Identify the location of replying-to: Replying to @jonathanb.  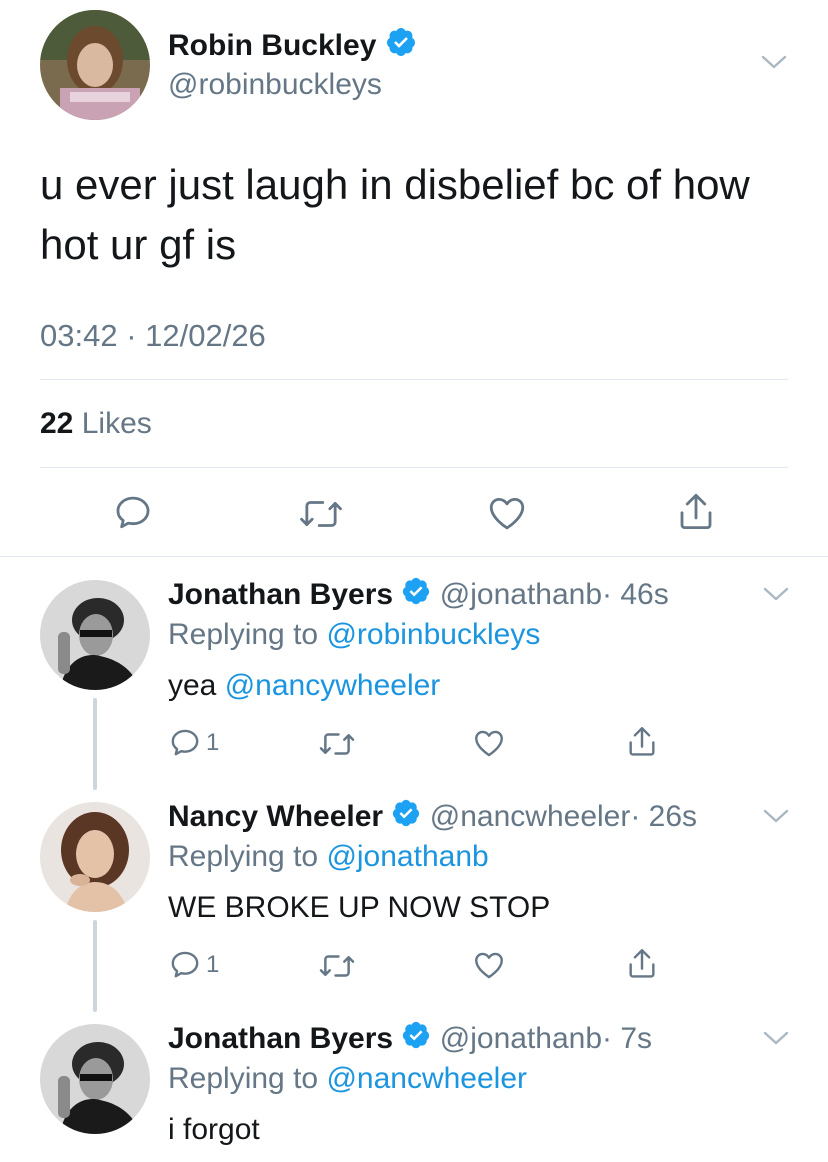
(328, 857).